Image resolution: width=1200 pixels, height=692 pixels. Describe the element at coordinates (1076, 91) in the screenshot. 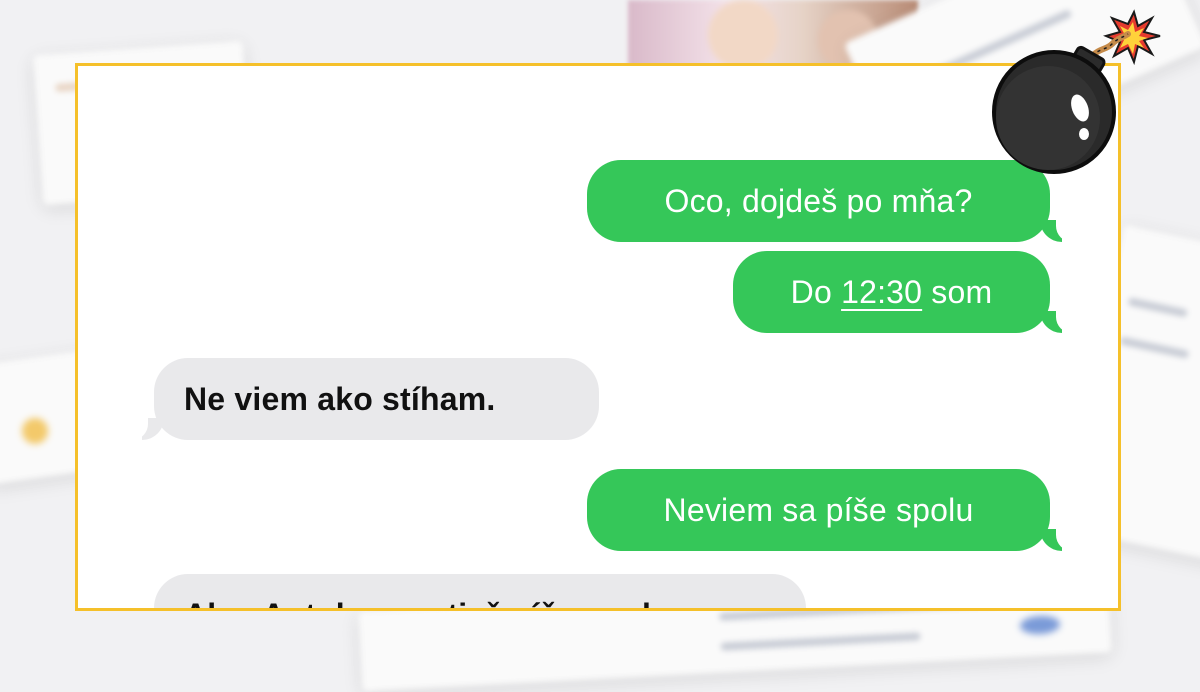

I see `bomb-icon` at that location.